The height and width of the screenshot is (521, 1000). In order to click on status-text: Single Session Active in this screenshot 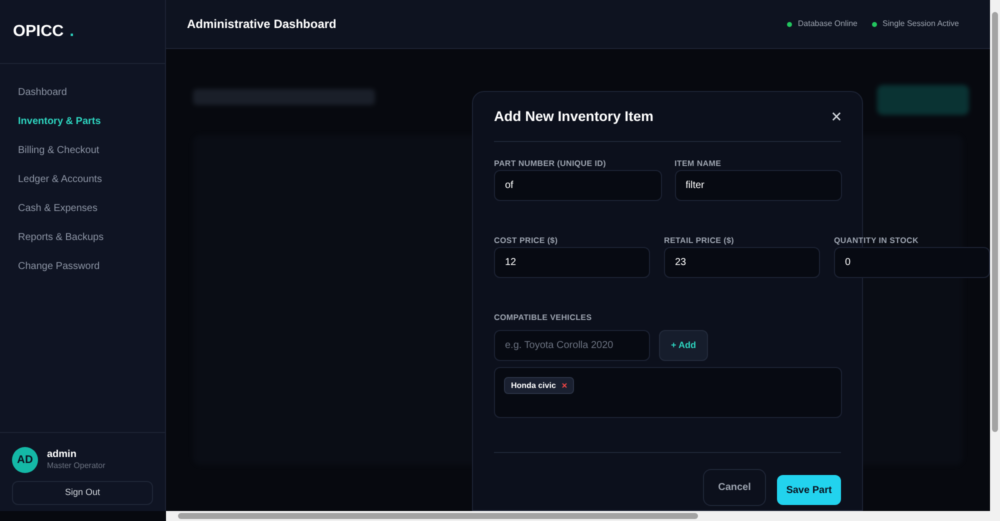, I will do `click(920, 24)`.